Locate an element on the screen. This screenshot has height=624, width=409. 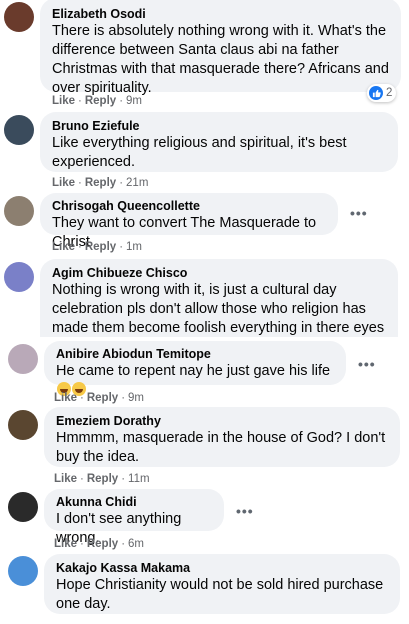
commenter-name: Emeziem Dorathy is located at coordinates (222, 421).